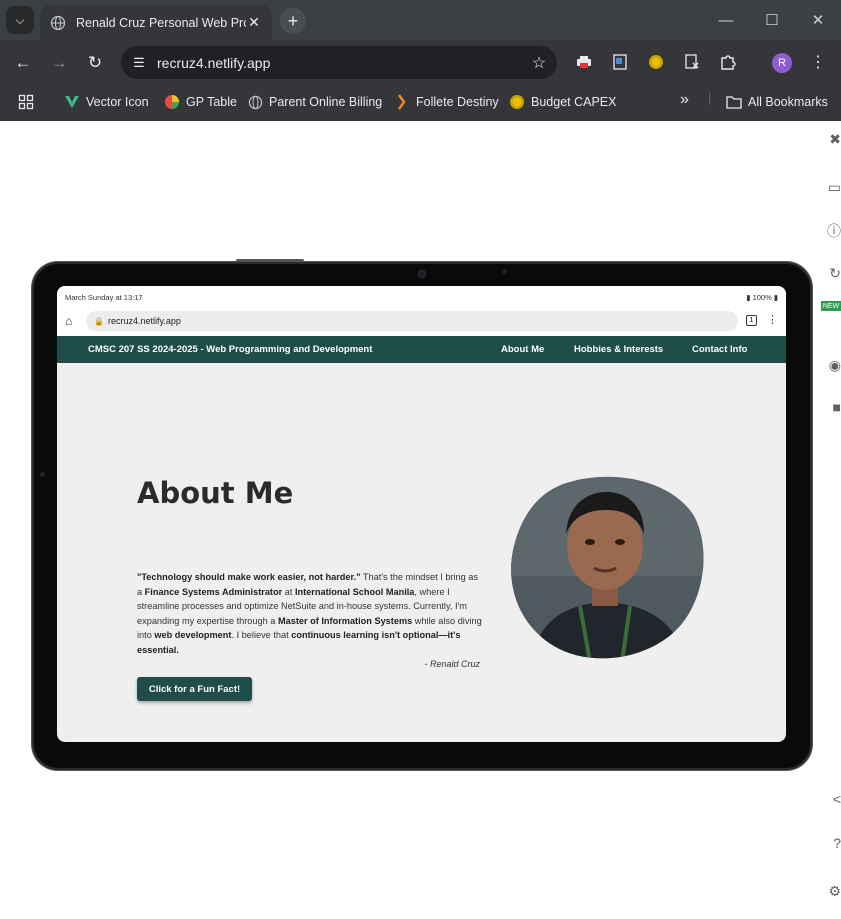 The width and height of the screenshot is (841, 919). What do you see at coordinates (775, 297) in the screenshot?
I see `battery-icon: ▮` at bounding box center [775, 297].